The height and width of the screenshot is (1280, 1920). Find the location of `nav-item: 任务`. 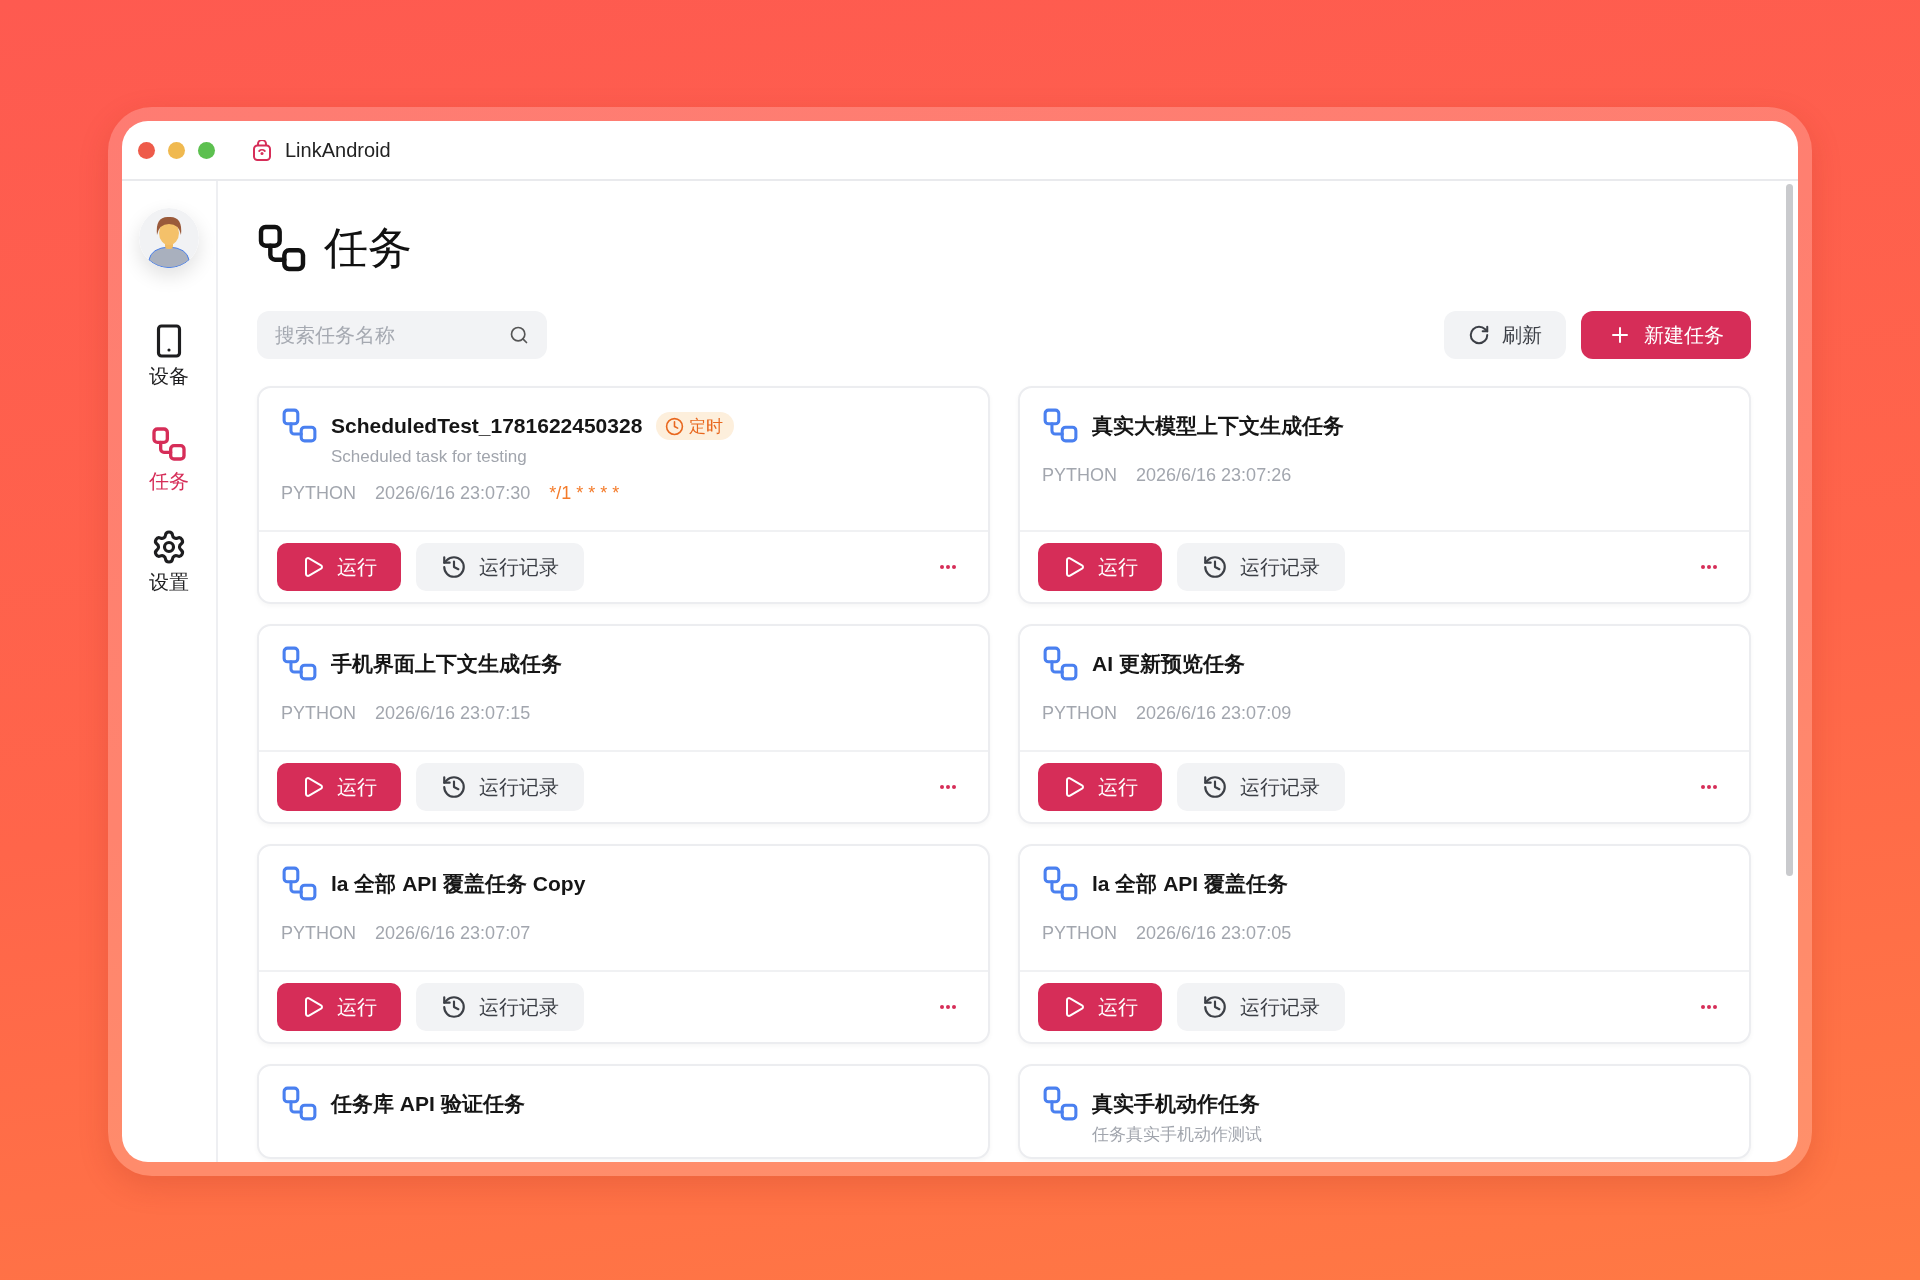

nav-item: 任务 is located at coordinates (169, 458).